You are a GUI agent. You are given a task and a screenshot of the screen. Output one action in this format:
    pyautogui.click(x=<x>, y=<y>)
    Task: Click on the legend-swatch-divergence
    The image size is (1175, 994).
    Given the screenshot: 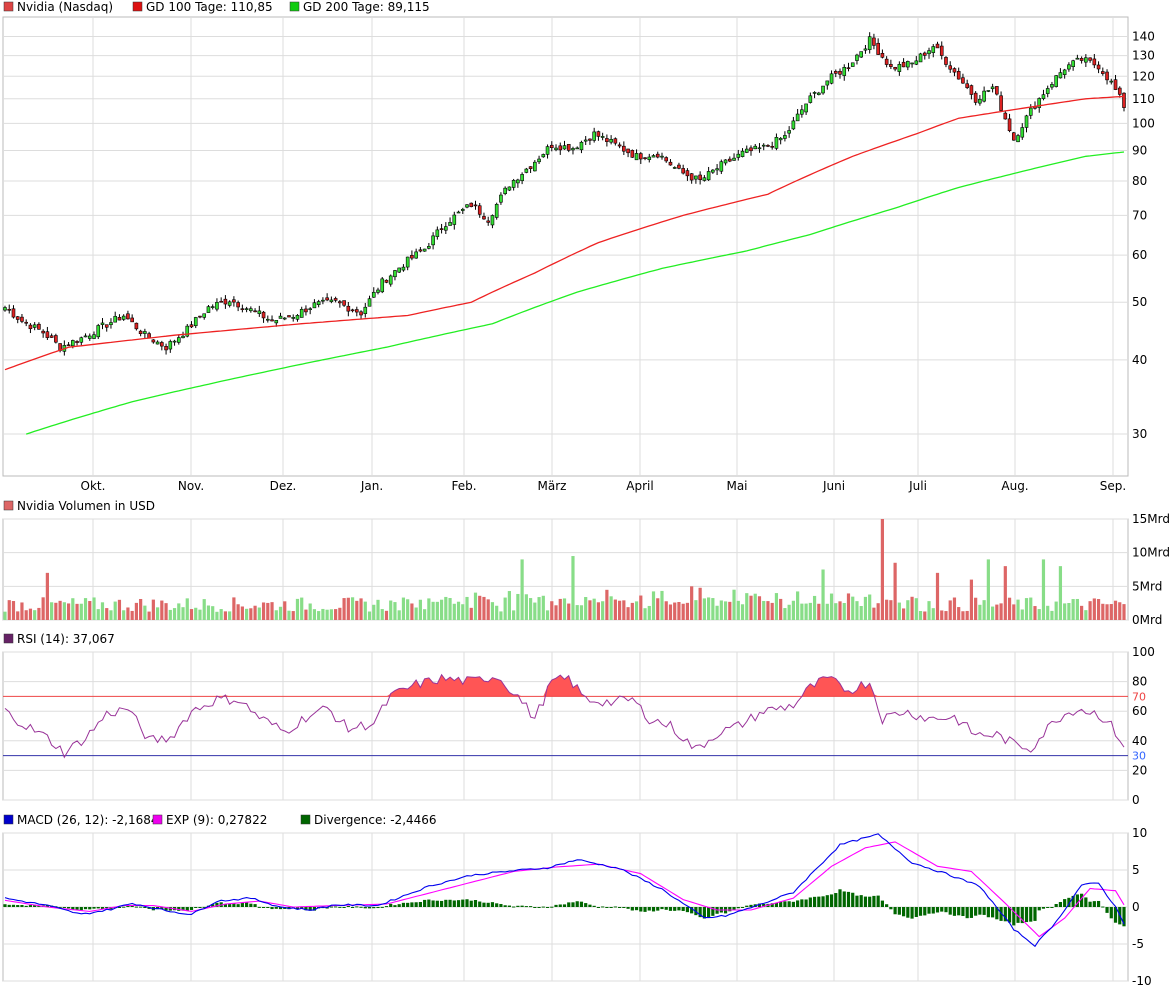 What is the action you would take?
    pyautogui.click(x=305, y=819)
    